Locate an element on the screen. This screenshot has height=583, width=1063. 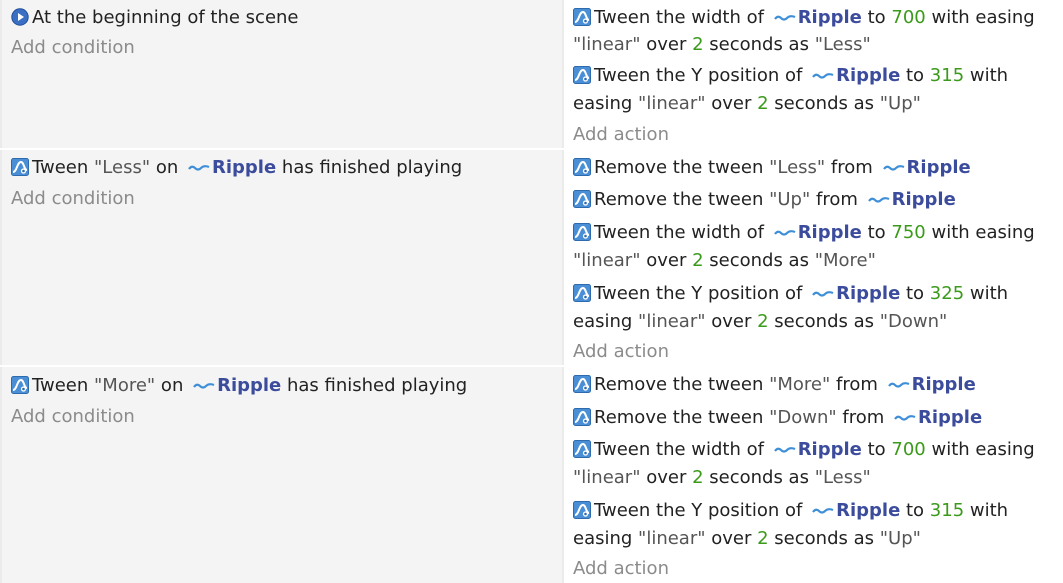
action-row: Remove the tween "Up" from Ripple is located at coordinates (815, 200).